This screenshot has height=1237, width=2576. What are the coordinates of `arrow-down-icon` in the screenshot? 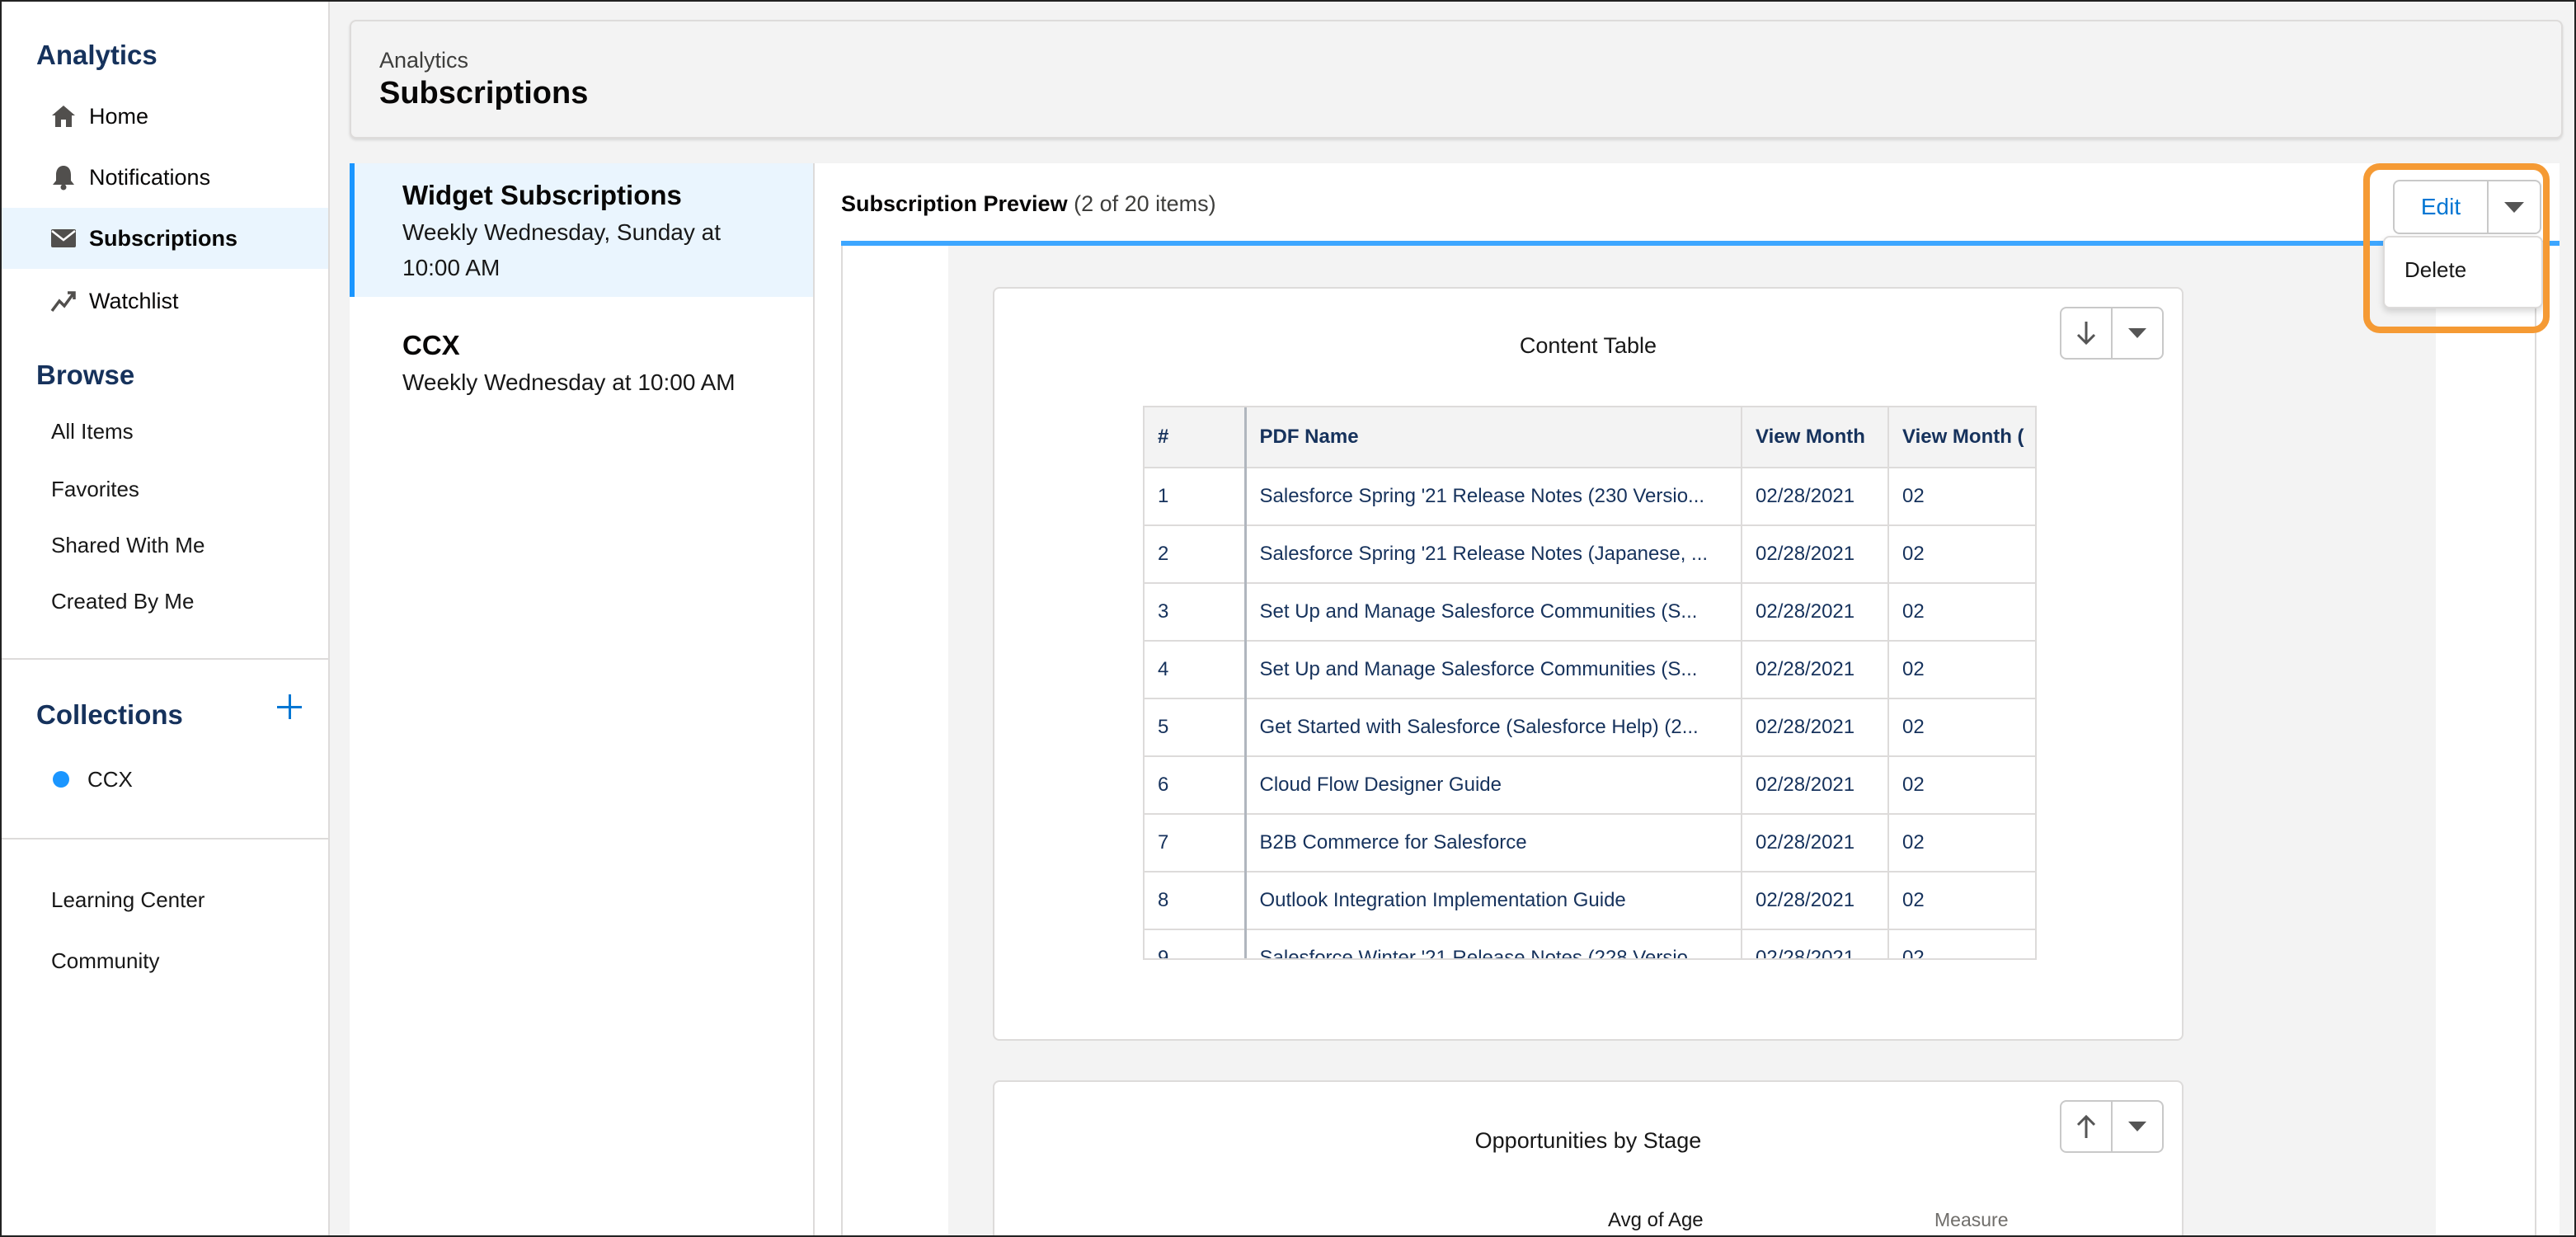 It's located at (2086, 334).